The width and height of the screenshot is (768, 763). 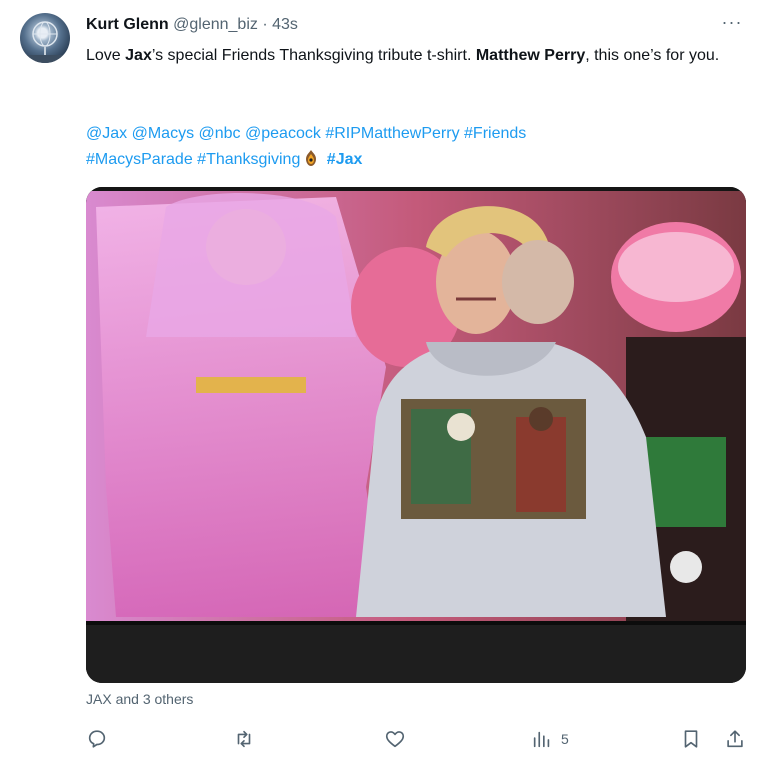 What do you see at coordinates (732, 23) in the screenshot?
I see `more-options-icon: ···` at bounding box center [732, 23].